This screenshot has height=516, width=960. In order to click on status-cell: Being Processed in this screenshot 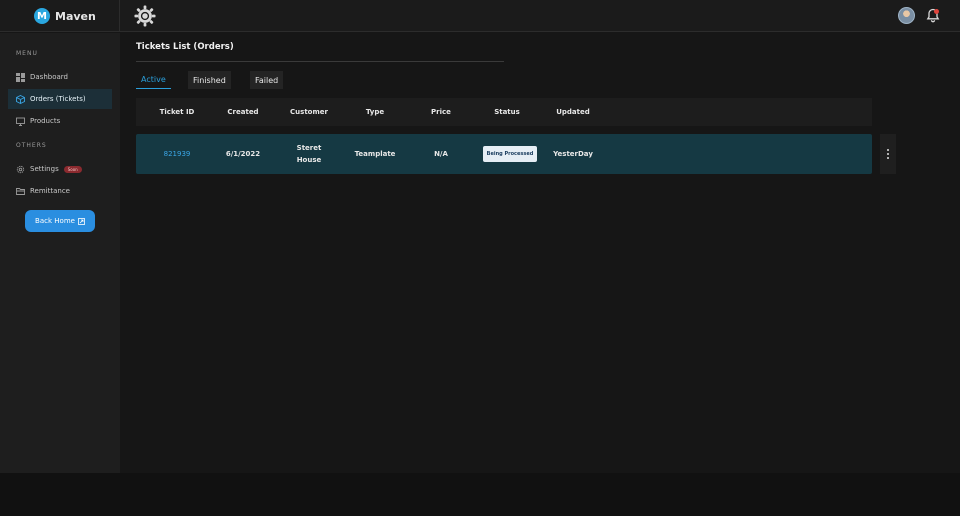, I will do `click(510, 154)`.